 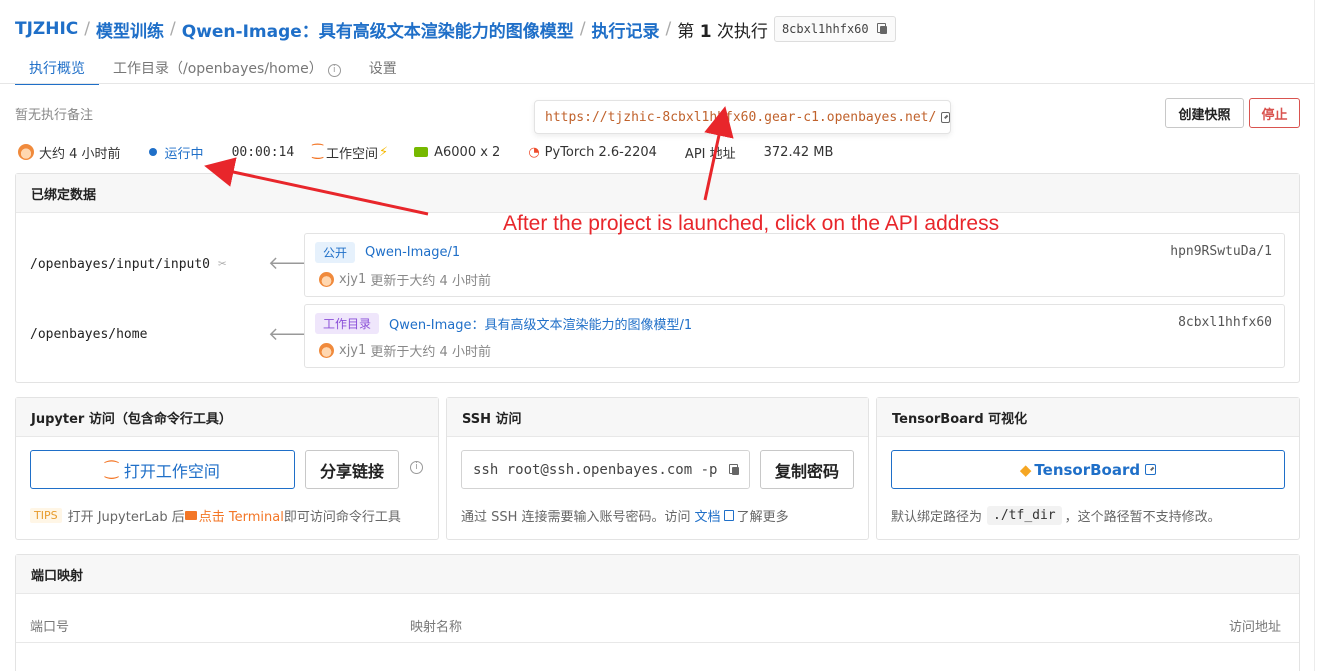 I want to click on open-workspace-label: 打开工作空间, so click(x=171, y=471).